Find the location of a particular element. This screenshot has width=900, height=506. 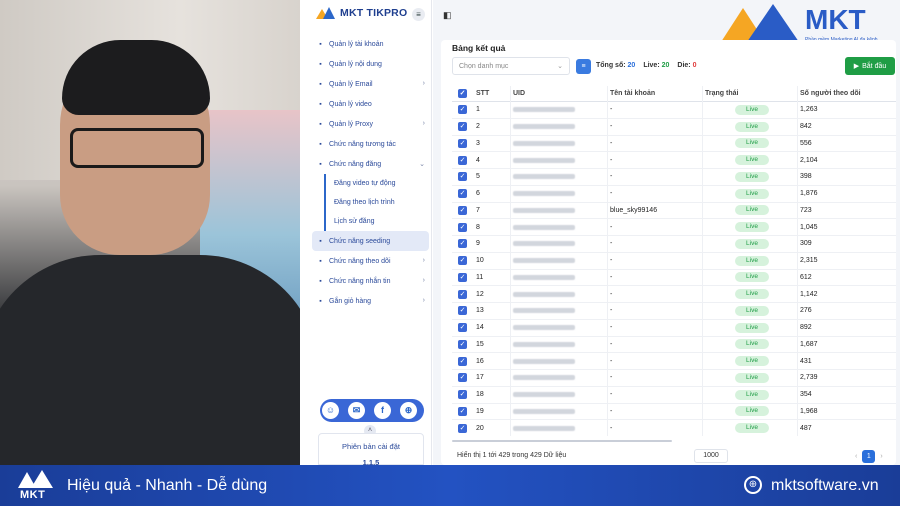

sidebar-item: ▪ Gắn giỏ hàng › is located at coordinates (370, 301).